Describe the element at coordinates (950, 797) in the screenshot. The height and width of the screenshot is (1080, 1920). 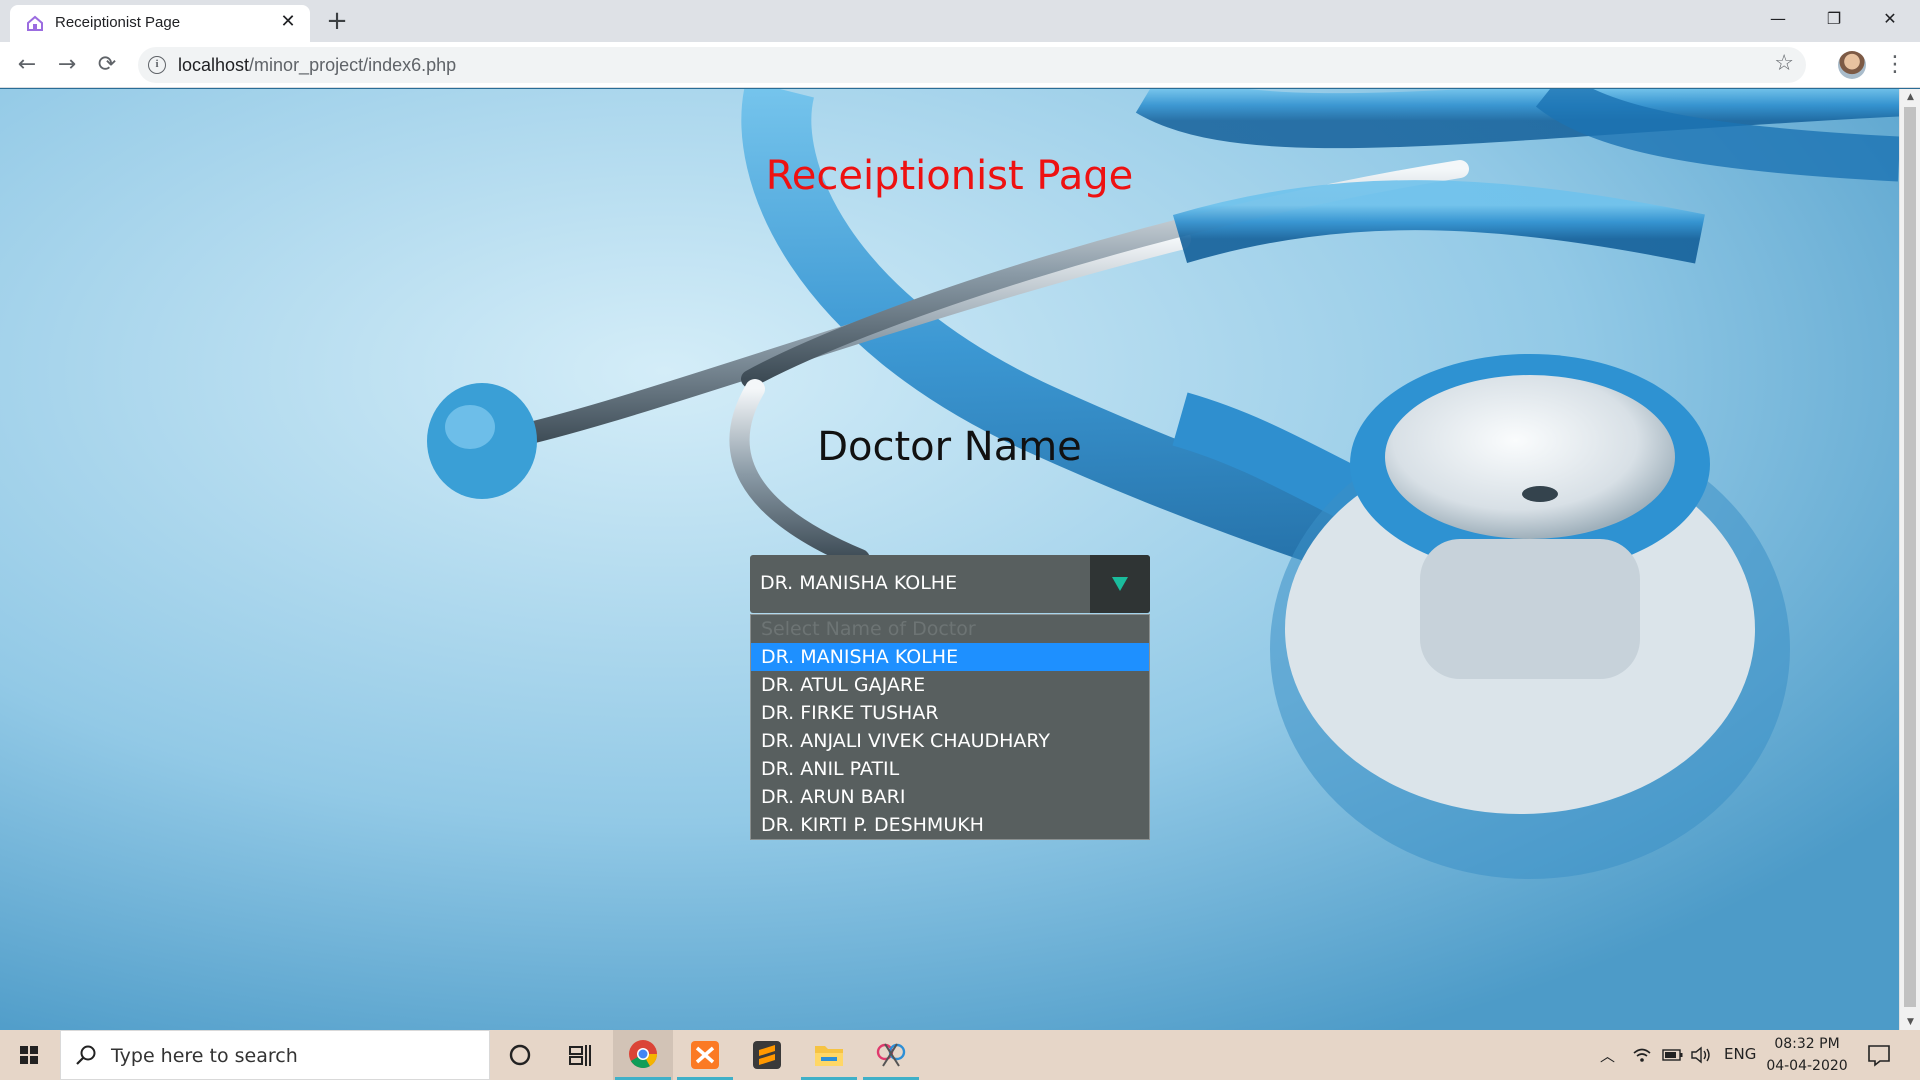
I see `option-doctor: DR. ARUN BARI` at that location.